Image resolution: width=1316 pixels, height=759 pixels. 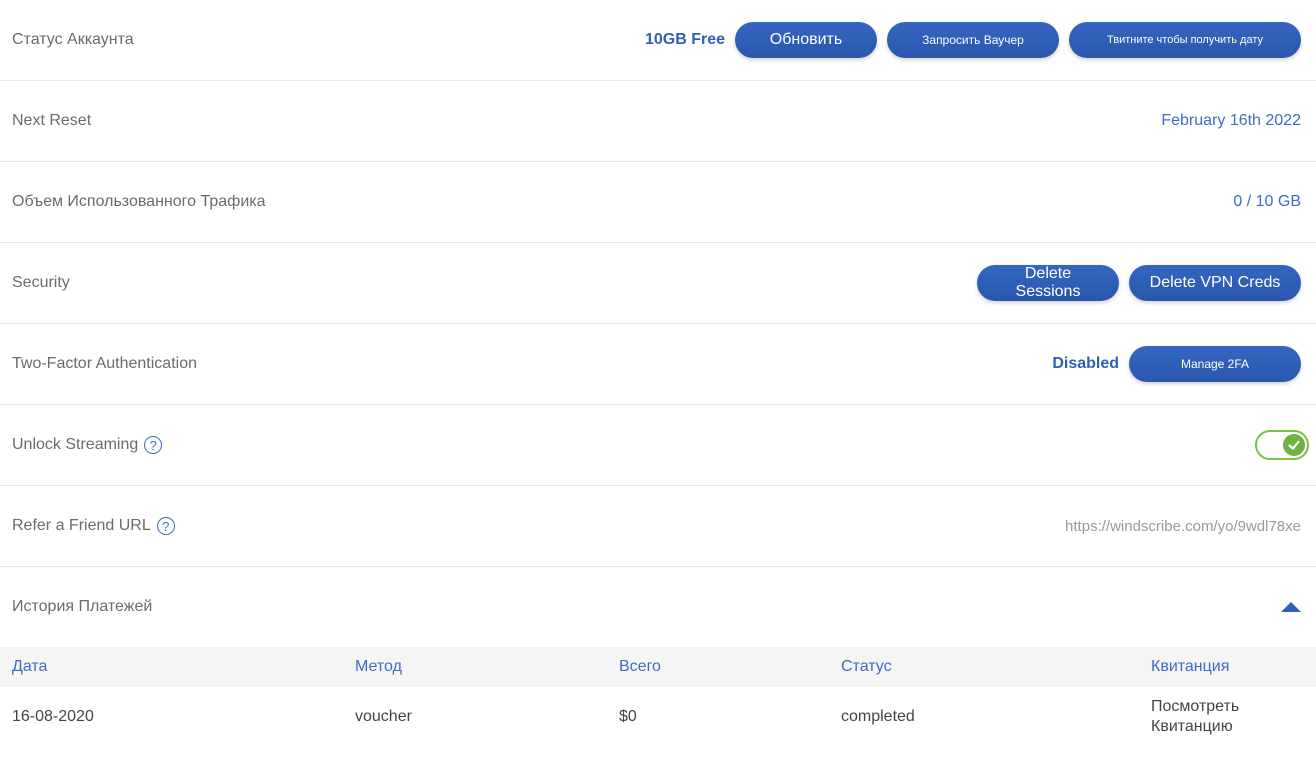 I want to click on row-payment-history: История Платежей, so click(x=658, y=607).